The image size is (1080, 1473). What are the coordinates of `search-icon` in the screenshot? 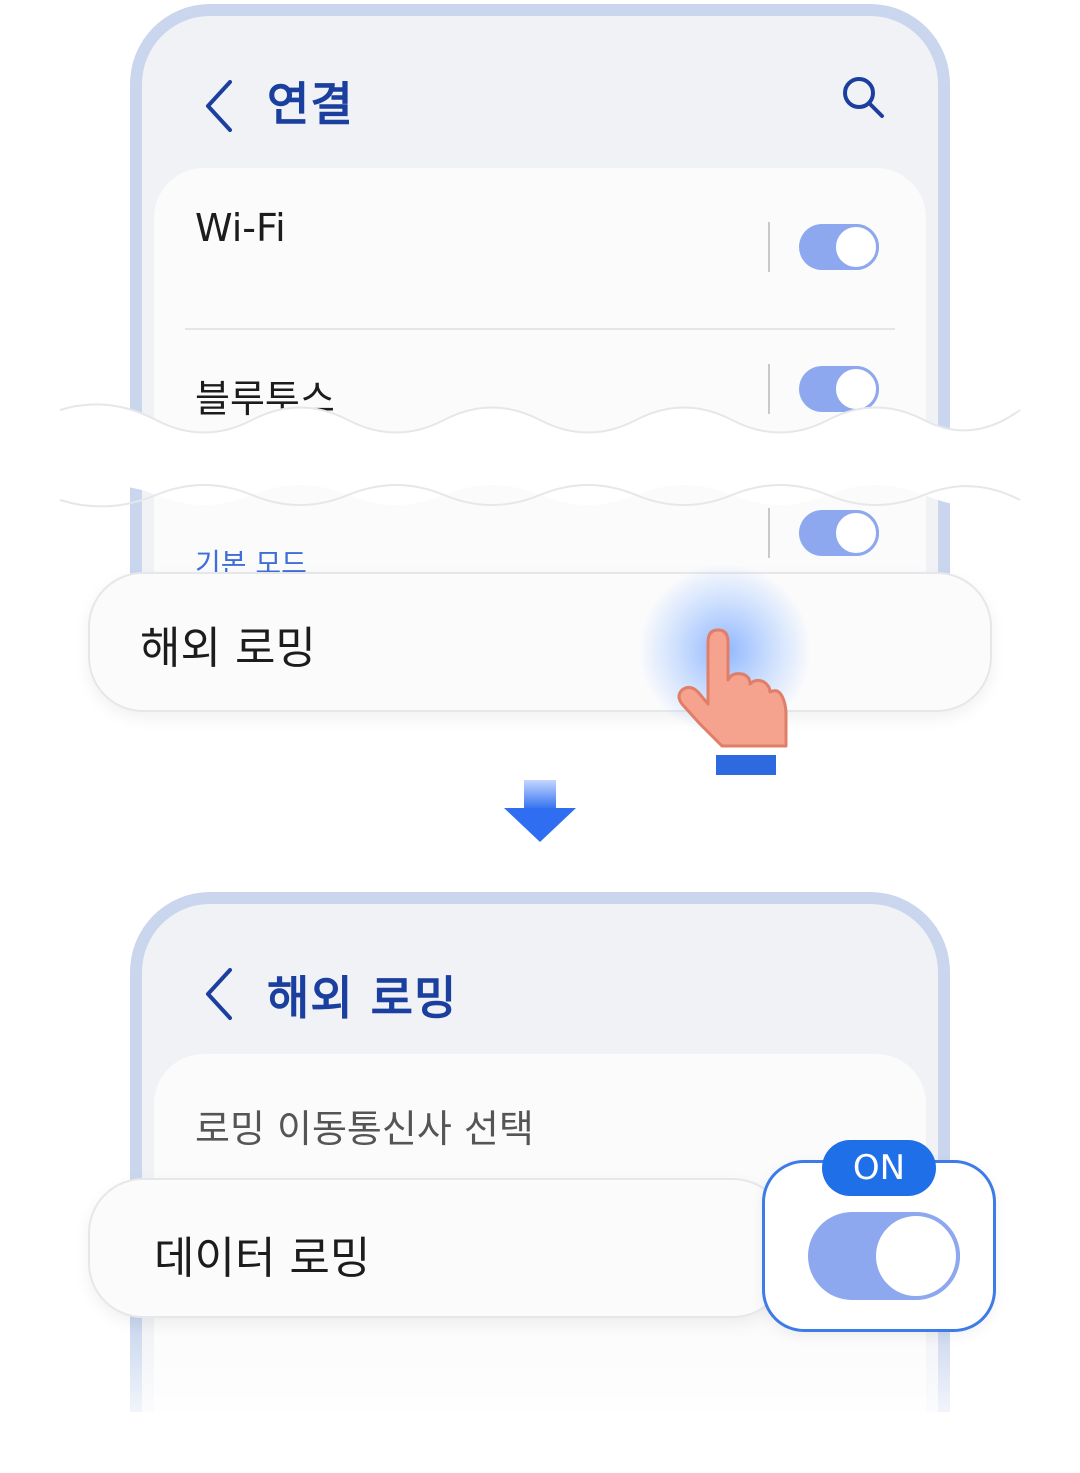 It's located at (863, 97).